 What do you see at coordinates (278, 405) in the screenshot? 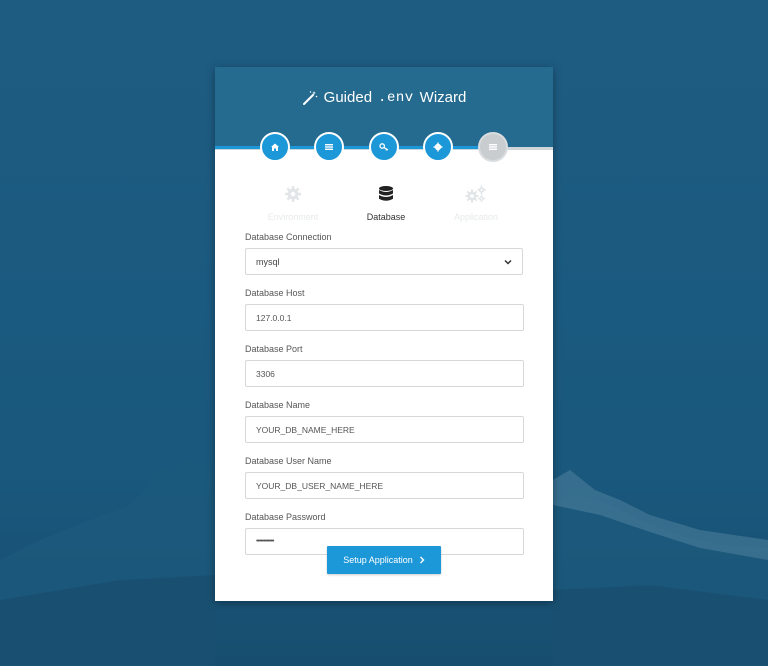
I see `name-label: Database Name` at bounding box center [278, 405].